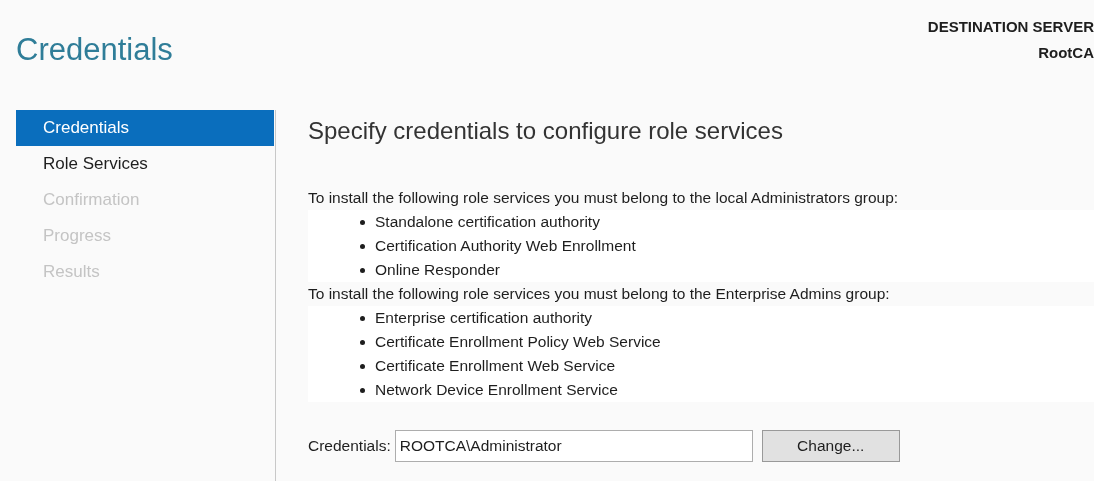 The height and width of the screenshot is (481, 1094). What do you see at coordinates (487, 222) in the screenshot?
I see `role-service-text: Standalone certification authority` at bounding box center [487, 222].